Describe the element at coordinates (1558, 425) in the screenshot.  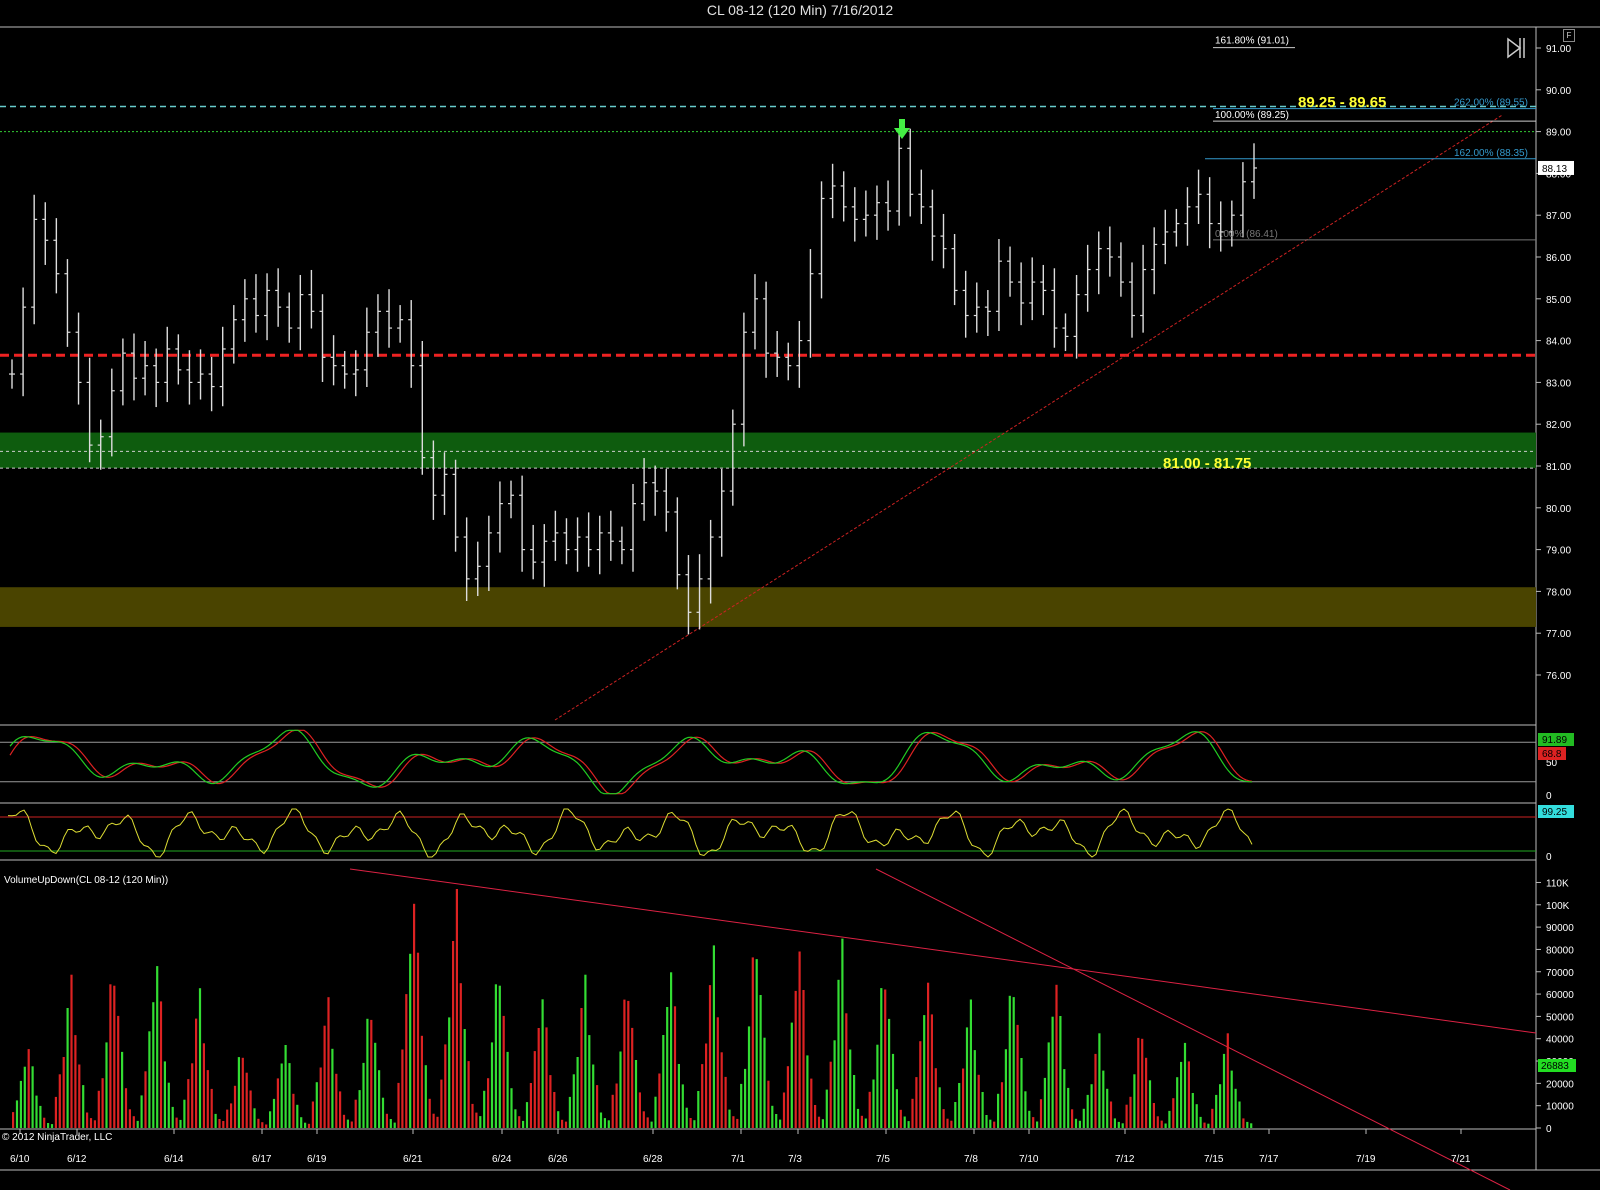
I see `price-tick-label: 82.00` at that location.